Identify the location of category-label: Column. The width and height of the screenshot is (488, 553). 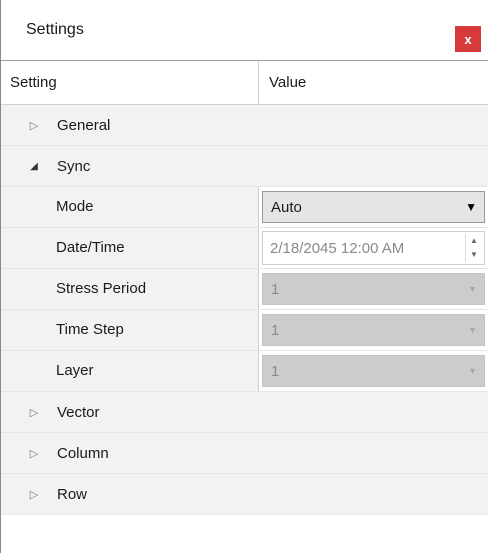
(83, 453).